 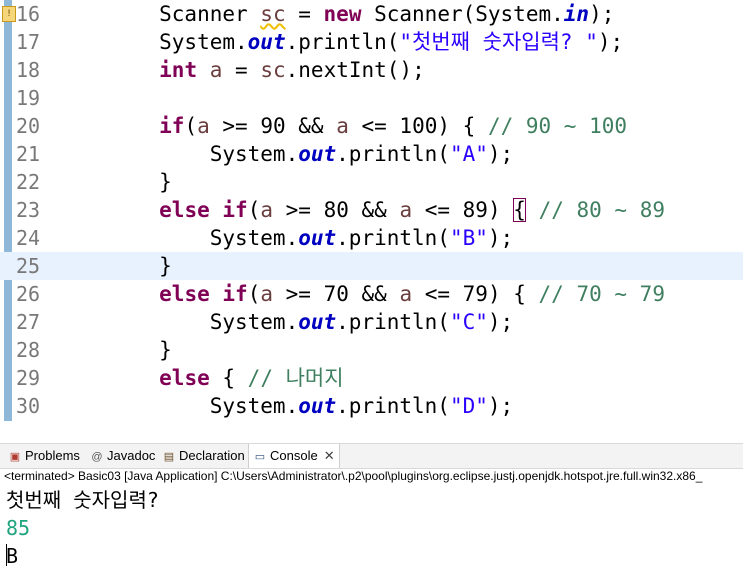 What do you see at coordinates (355, 70) in the screenshot?
I see `code-token: .nextInt();` at bounding box center [355, 70].